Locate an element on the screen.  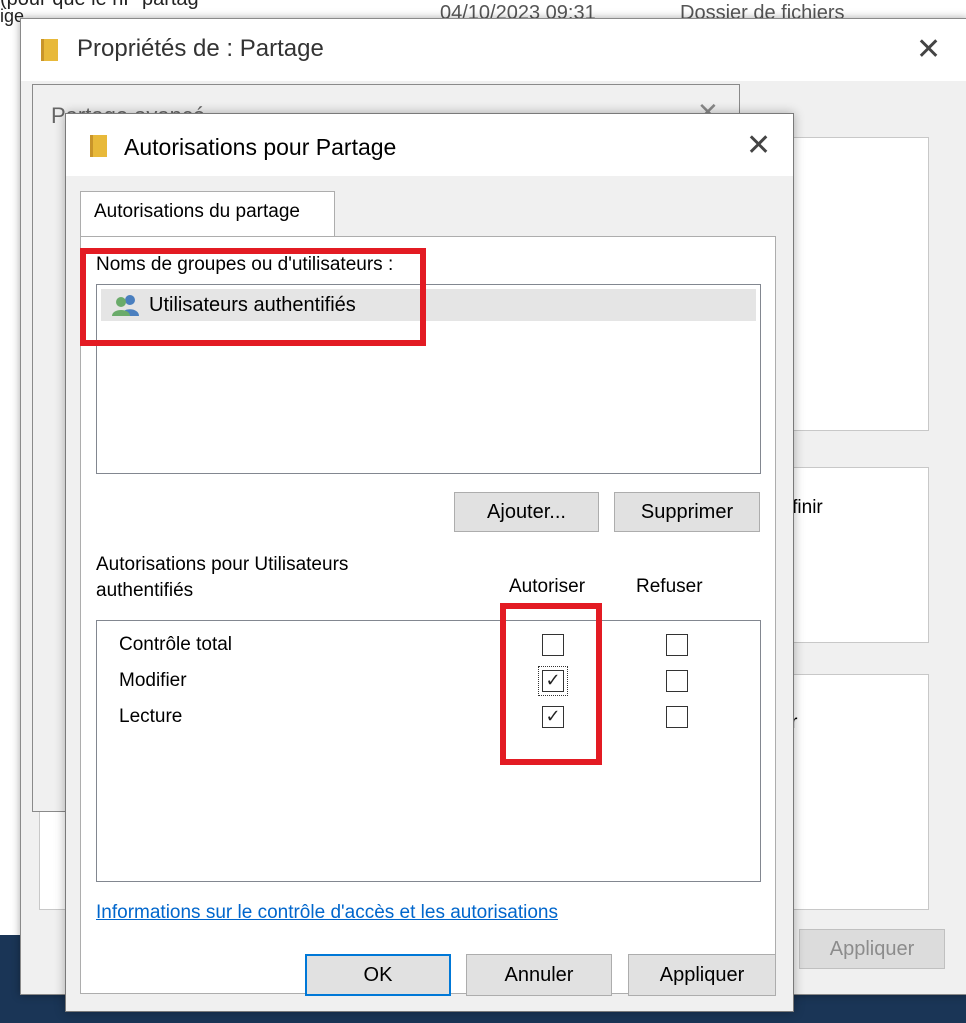
tab-share-permissions: Autorisations du partage is located at coordinates (207, 214).